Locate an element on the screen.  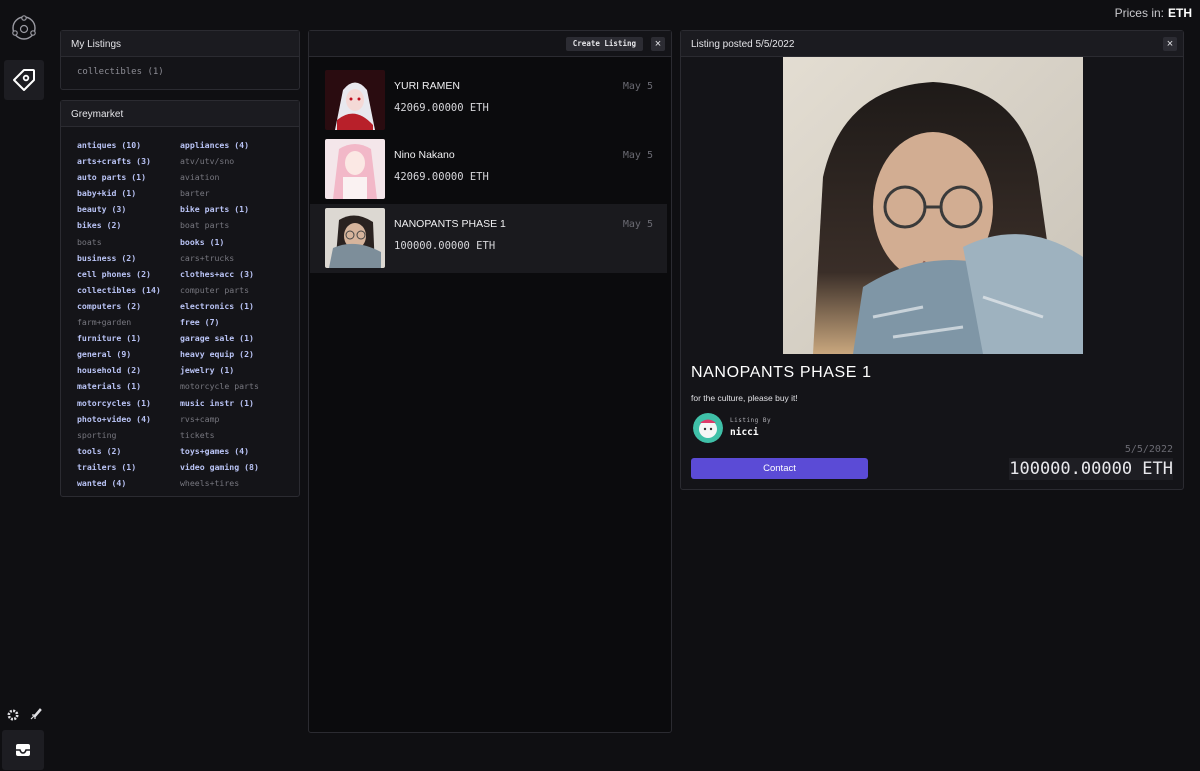
seller-name: nicci is located at coordinates (744, 432).